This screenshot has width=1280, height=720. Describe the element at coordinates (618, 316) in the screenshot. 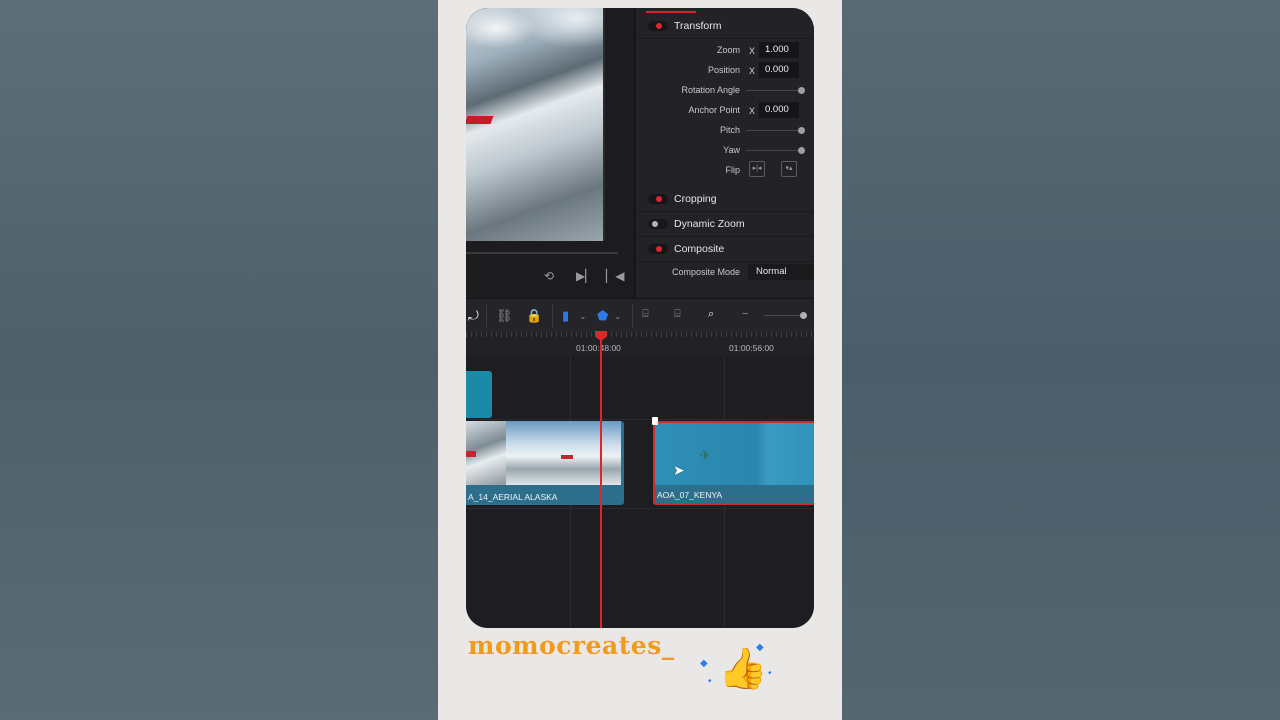

I see `marker-chevron-down-icon: ⌄` at that location.